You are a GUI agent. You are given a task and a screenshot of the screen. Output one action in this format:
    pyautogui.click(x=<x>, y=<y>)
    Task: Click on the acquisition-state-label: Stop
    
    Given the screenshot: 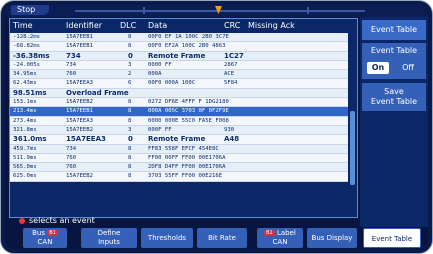 What is the action you would take?
    pyautogui.click(x=30, y=10)
    